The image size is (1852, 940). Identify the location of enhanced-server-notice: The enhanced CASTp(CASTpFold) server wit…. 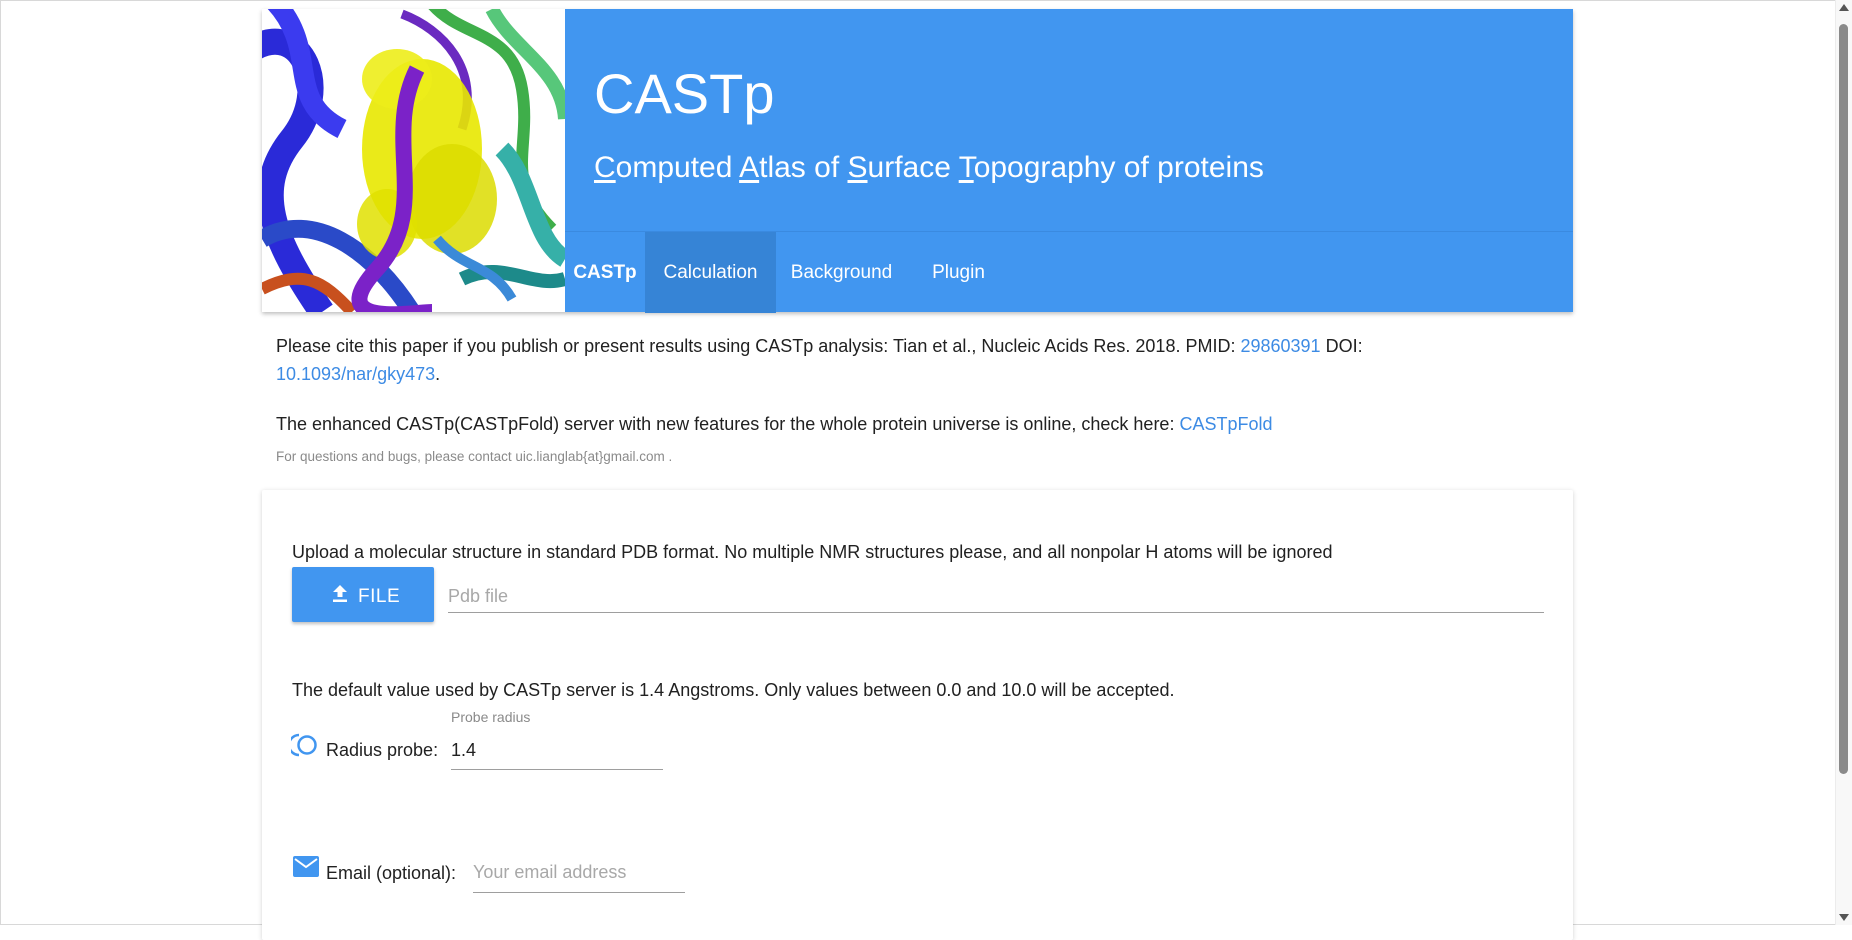
(774, 424).